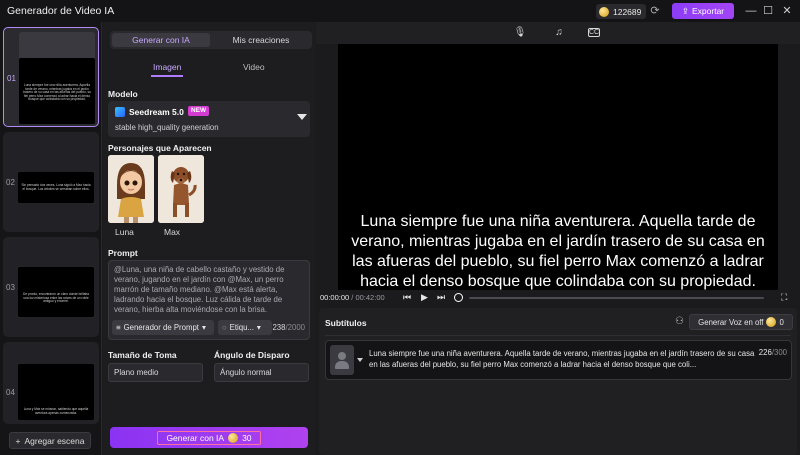  I want to click on export-button: ⇪ Exportar, so click(703, 11).